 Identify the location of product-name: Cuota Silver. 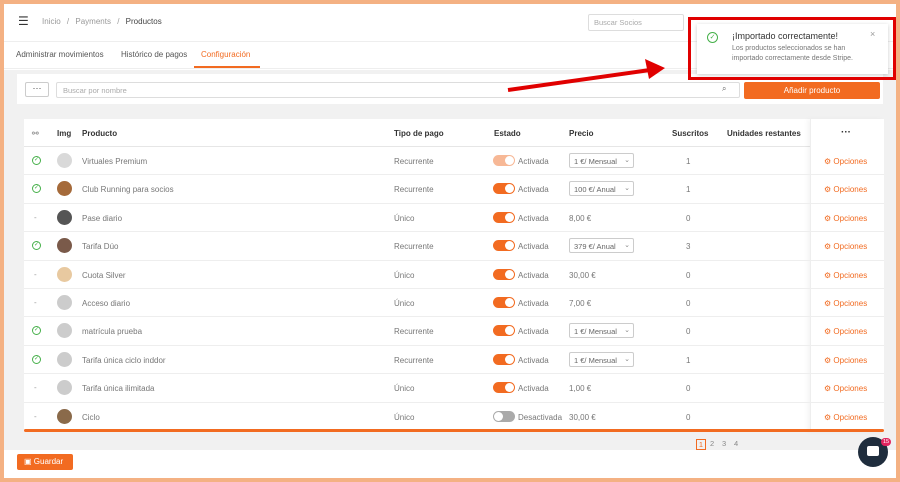
(104, 275).